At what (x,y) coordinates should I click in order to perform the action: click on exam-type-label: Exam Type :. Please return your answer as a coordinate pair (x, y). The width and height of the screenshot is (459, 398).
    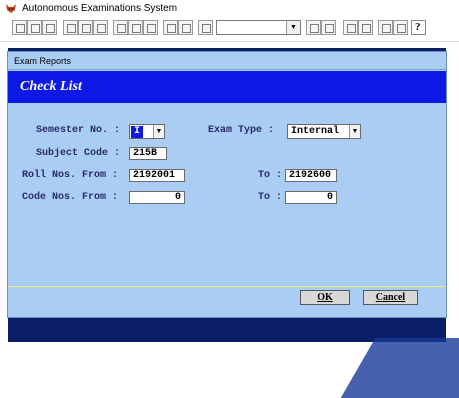
    Looking at the image, I should click on (241, 130).